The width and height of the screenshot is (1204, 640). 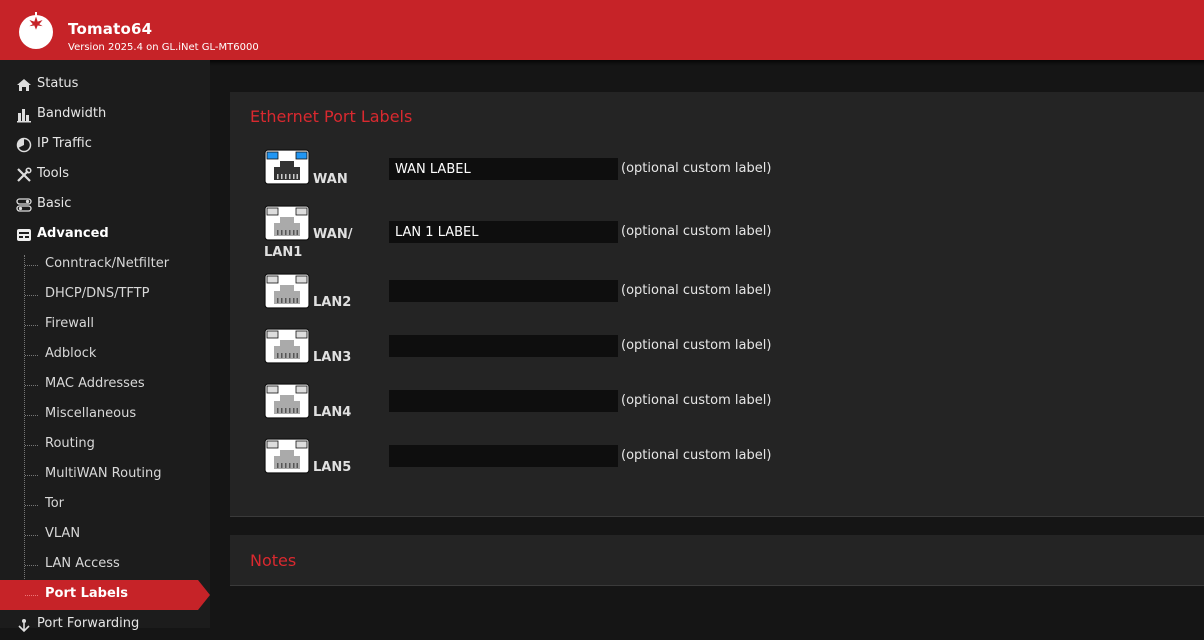 What do you see at coordinates (105, 355) in the screenshot?
I see `sidebar-subitem-adblock: Adblock` at bounding box center [105, 355].